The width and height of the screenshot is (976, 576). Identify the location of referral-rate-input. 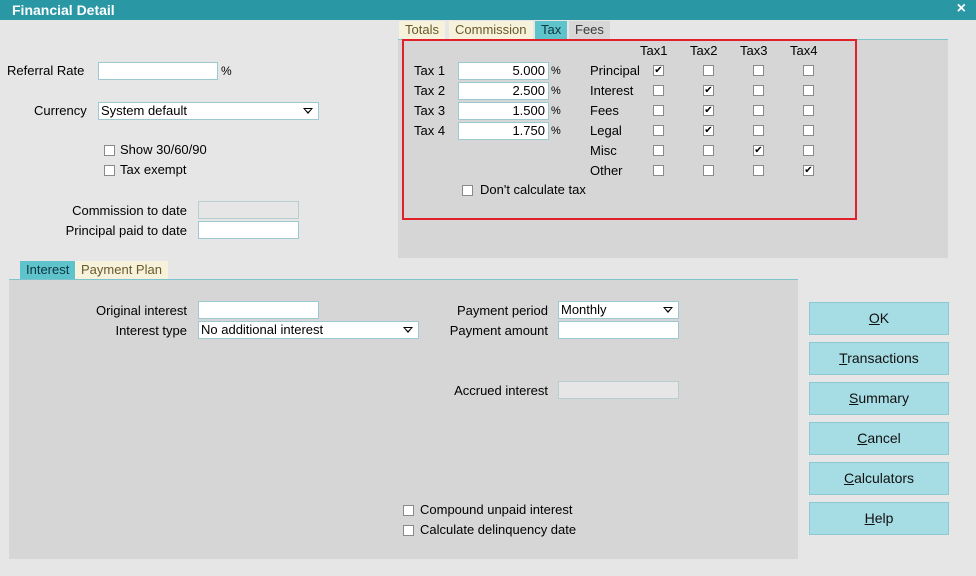
(158, 71).